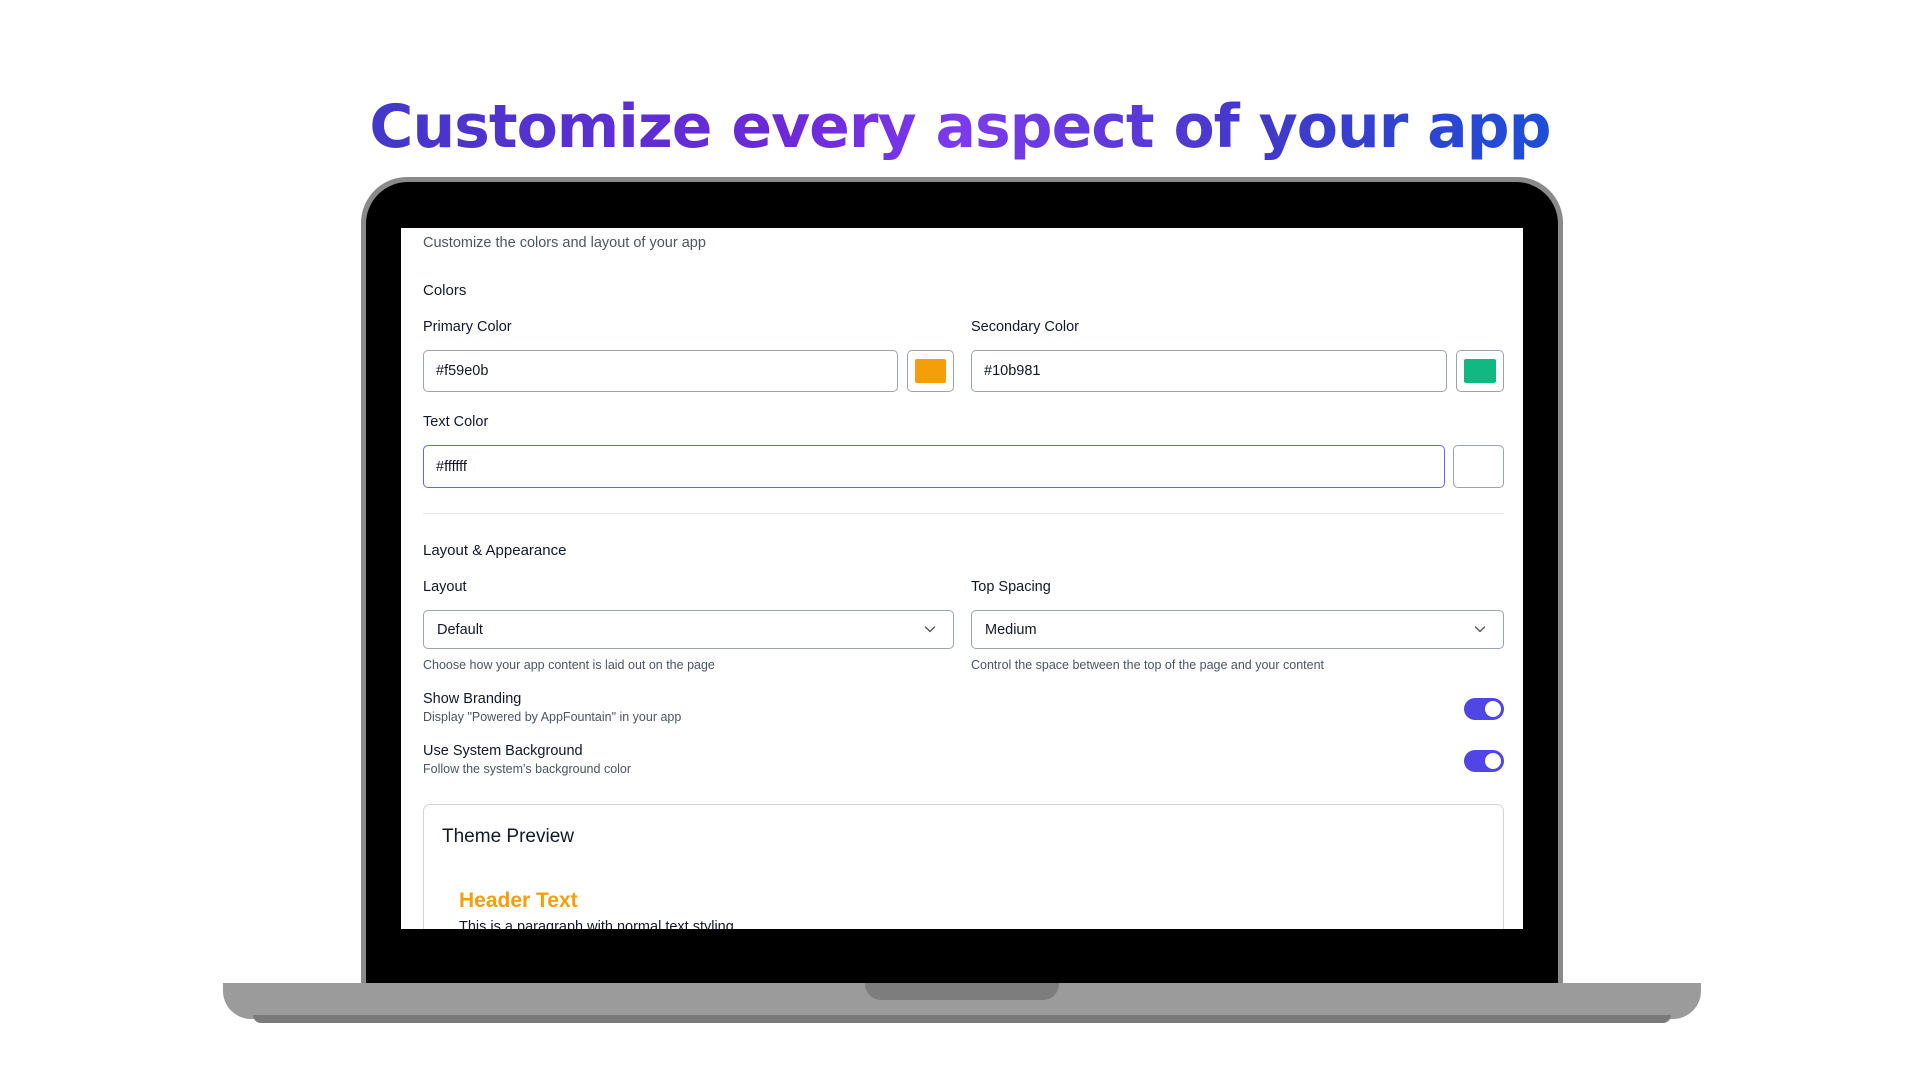  I want to click on system-background-label: Use System Background, so click(503, 751).